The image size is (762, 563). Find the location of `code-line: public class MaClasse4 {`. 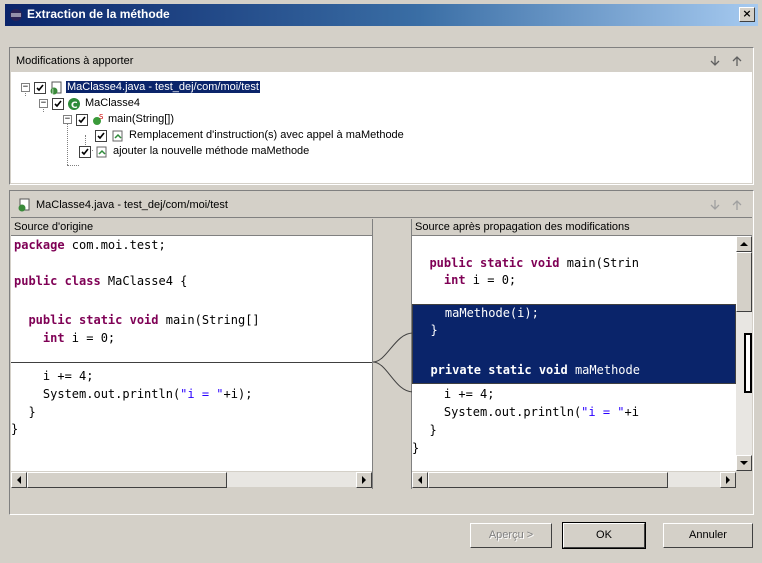

code-line: public class MaClasse4 { is located at coordinates (100, 281).